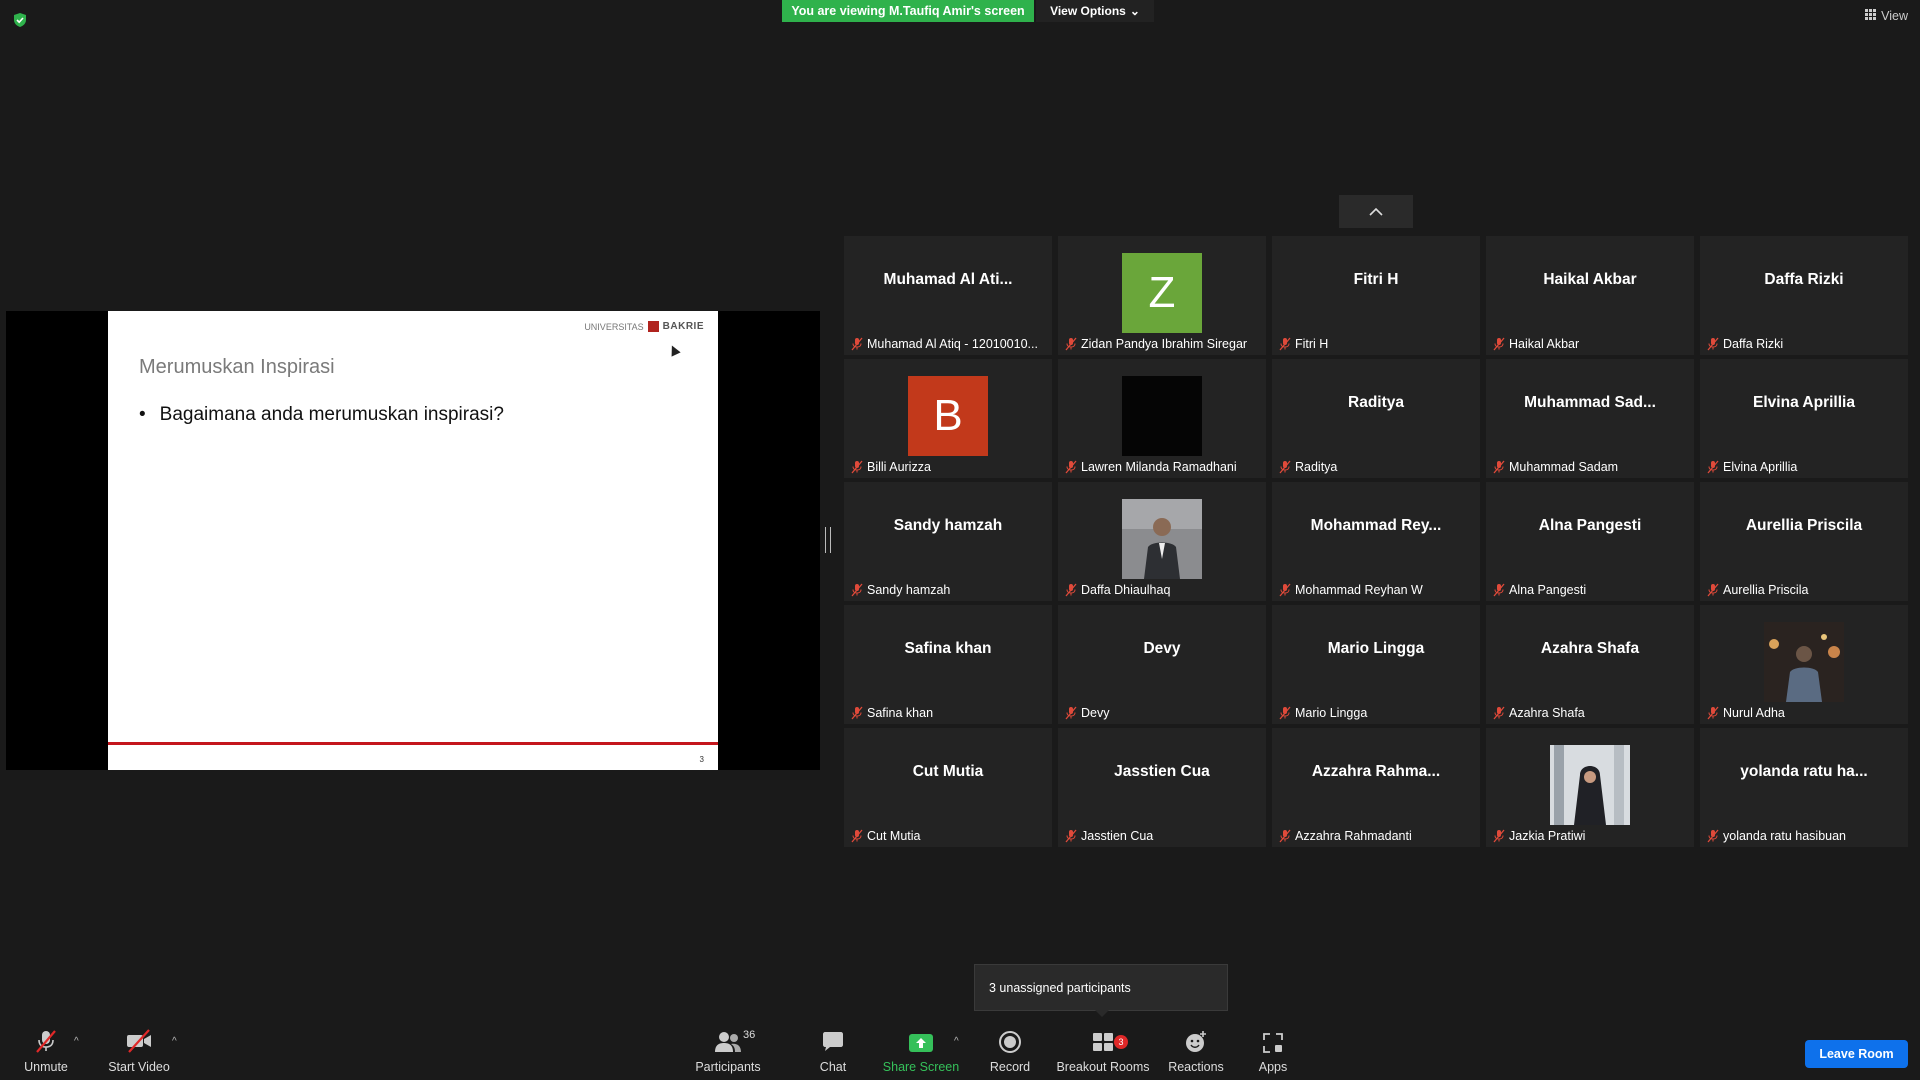 The image size is (1920, 1080). I want to click on participant-name: Billi Aurizza, so click(899, 467).